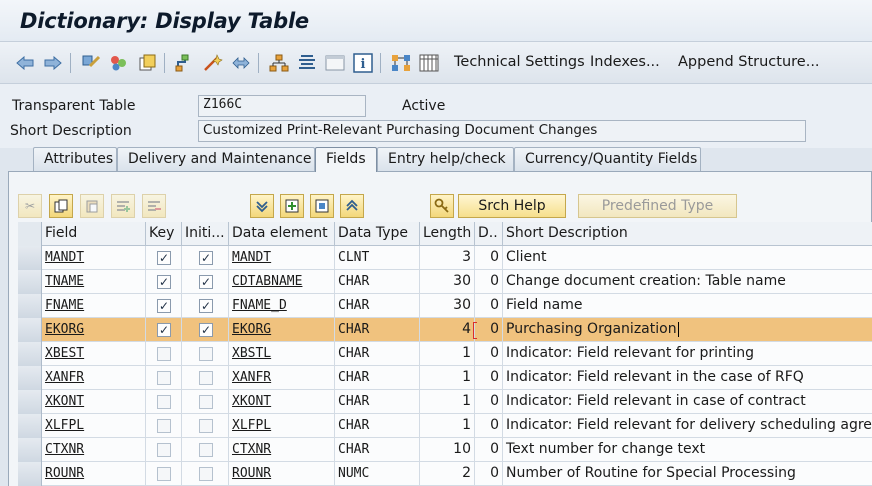 This screenshot has height=486, width=872. I want to click on data-element-cell: XBSTL, so click(282, 354).